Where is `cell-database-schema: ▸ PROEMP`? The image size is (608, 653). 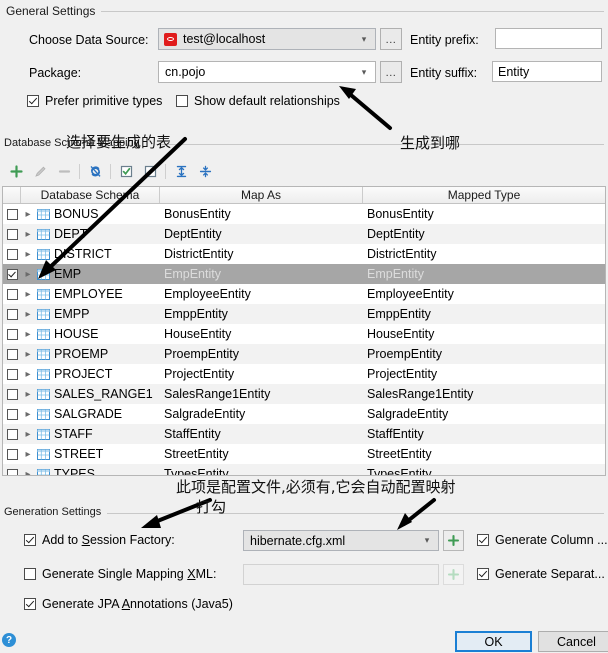
cell-database-schema: ▸ PROEMP is located at coordinates (90, 354).